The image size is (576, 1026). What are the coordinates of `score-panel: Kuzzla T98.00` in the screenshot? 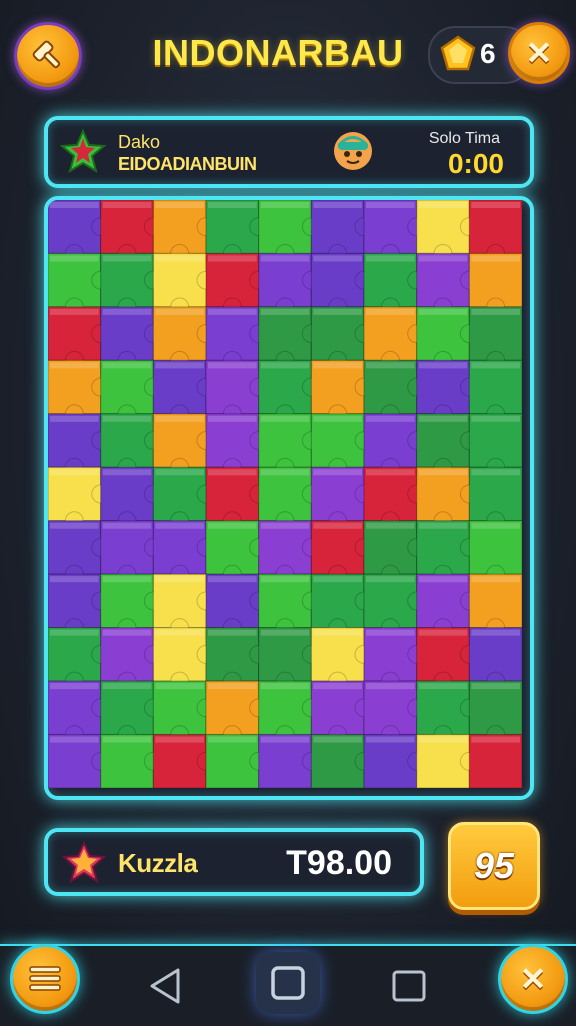 It's located at (234, 862).